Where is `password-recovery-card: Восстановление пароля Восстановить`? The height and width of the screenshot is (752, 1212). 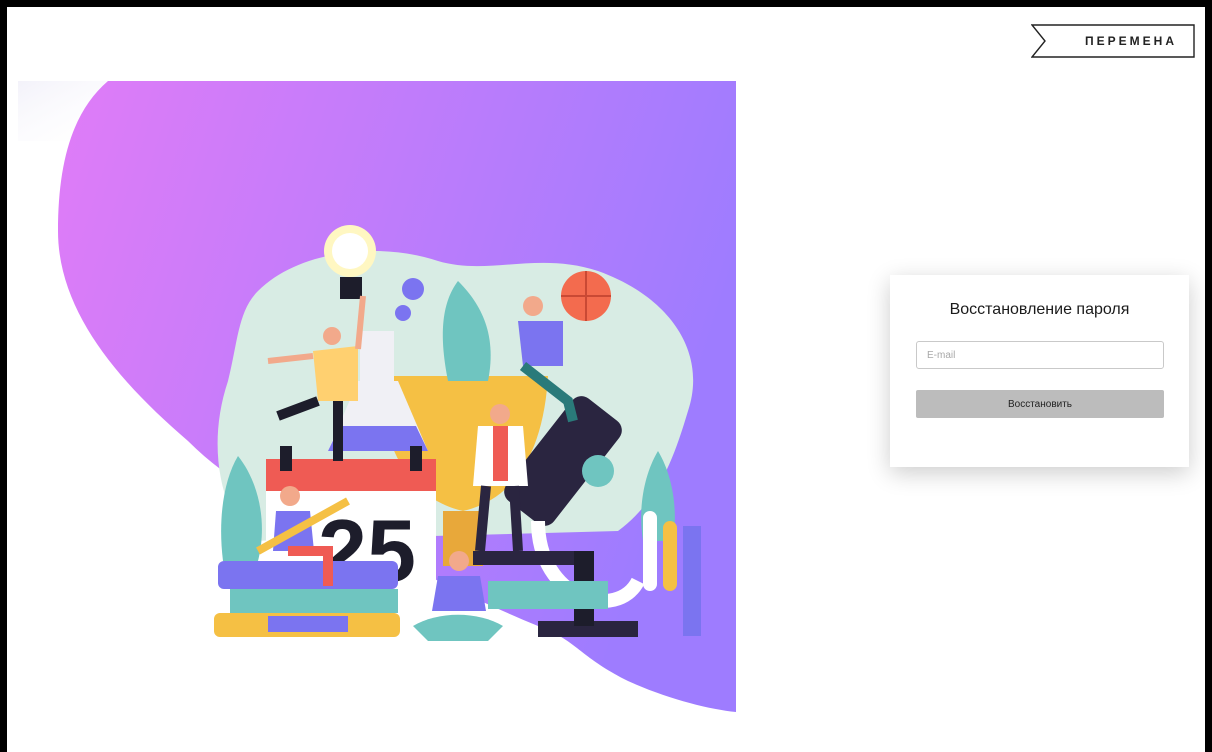
password-recovery-card: Восстановление пароля Восстановить is located at coordinates (1039, 371).